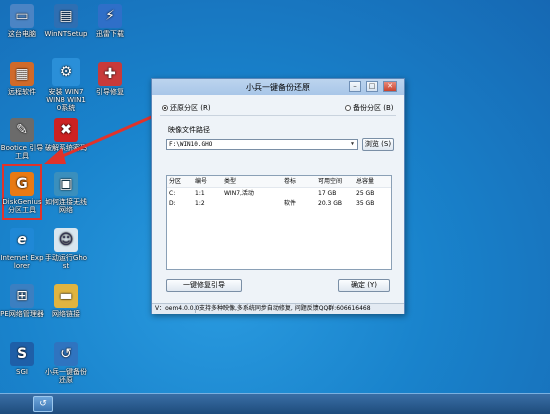 The width and height of the screenshot is (550, 414). What do you see at coordinates (365, 203) in the screenshot?
I see `table-cell: 35 GB` at bounding box center [365, 203].